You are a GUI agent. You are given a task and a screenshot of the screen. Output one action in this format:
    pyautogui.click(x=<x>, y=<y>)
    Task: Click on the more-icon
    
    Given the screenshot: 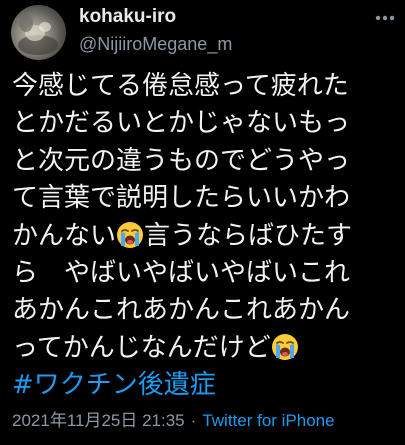 What is the action you would take?
    pyautogui.click(x=385, y=18)
    